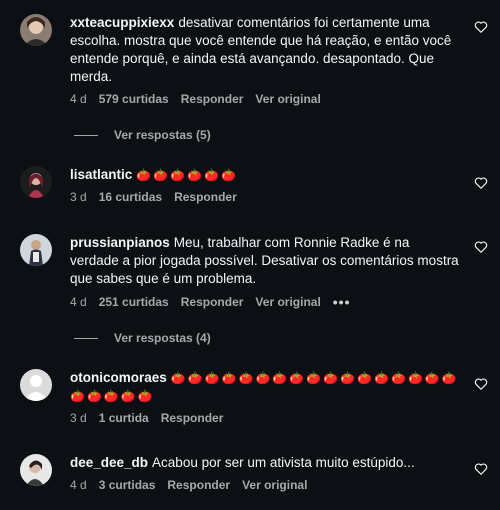  Describe the element at coordinates (120, 242) in the screenshot. I see `comment-username: prussianpianos` at that location.